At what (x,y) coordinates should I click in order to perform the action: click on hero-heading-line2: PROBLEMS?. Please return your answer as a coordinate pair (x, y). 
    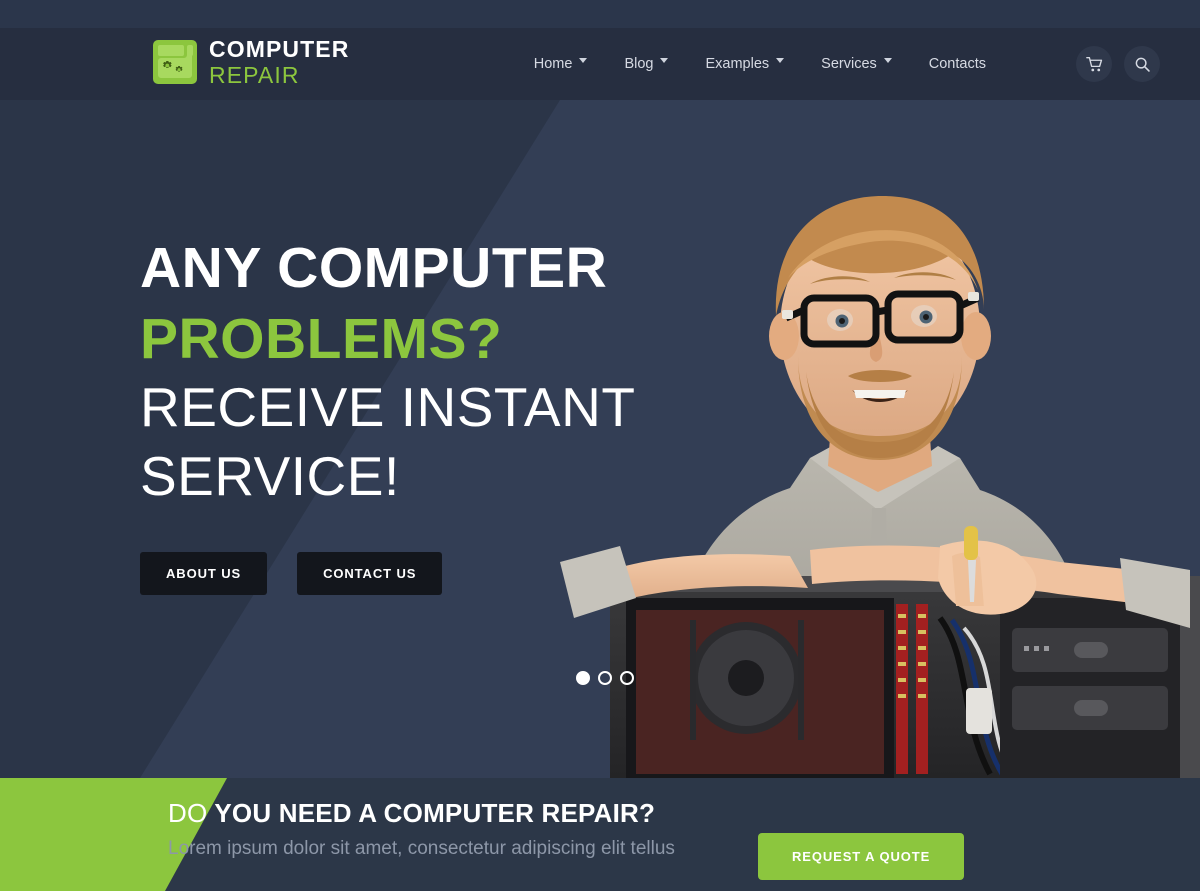
    Looking at the image, I should click on (321, 339).